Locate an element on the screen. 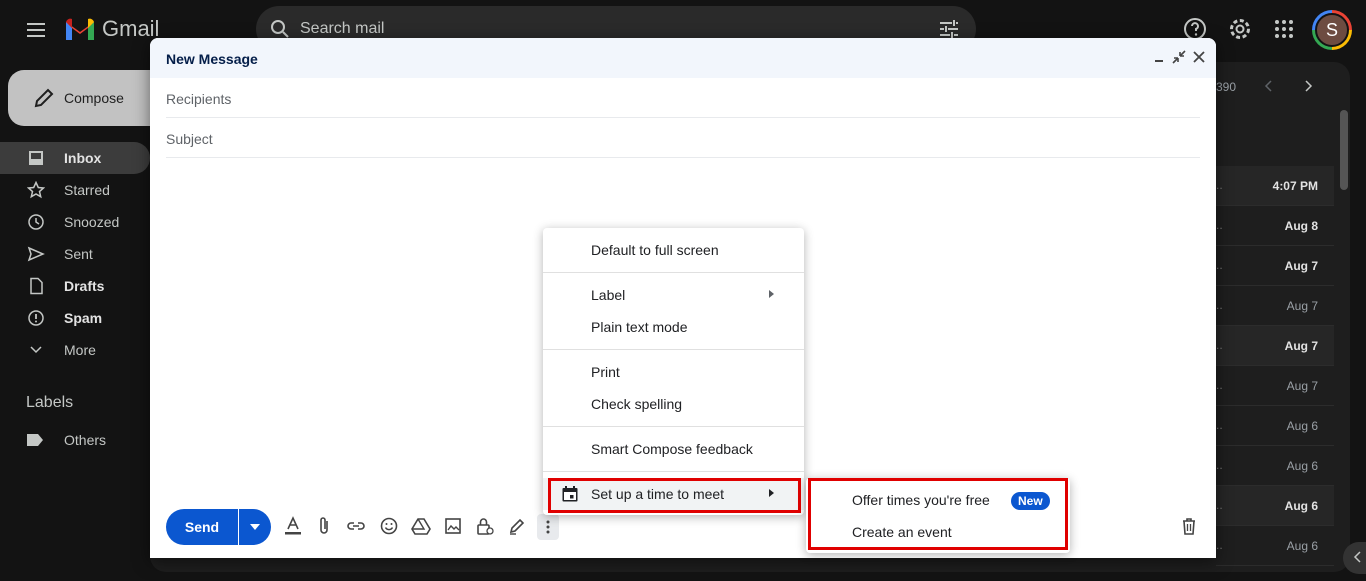  submenu-arrow-icon is located at coordinates (771, 294).